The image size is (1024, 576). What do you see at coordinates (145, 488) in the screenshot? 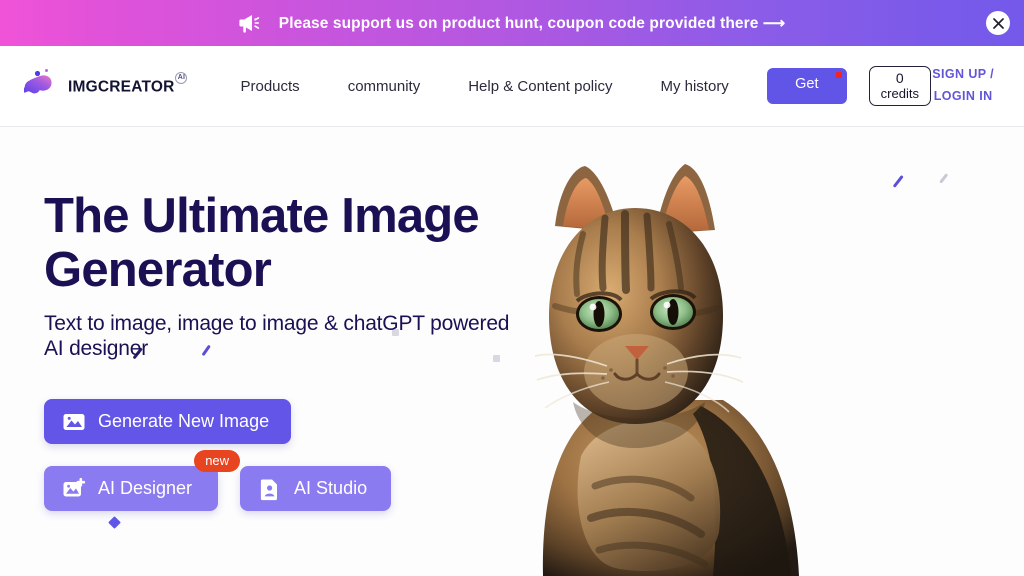
I see `ai-designer-label: AI Designer` at bounding box center [145, 488].